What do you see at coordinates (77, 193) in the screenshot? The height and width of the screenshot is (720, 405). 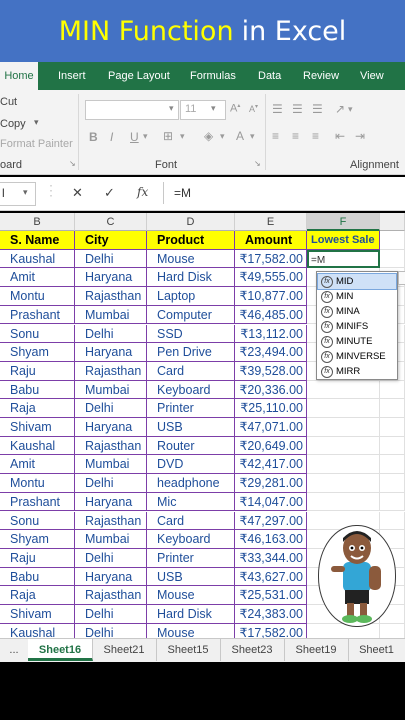 I see `cancel-icon: ✕` at bounding box center [77, 193].